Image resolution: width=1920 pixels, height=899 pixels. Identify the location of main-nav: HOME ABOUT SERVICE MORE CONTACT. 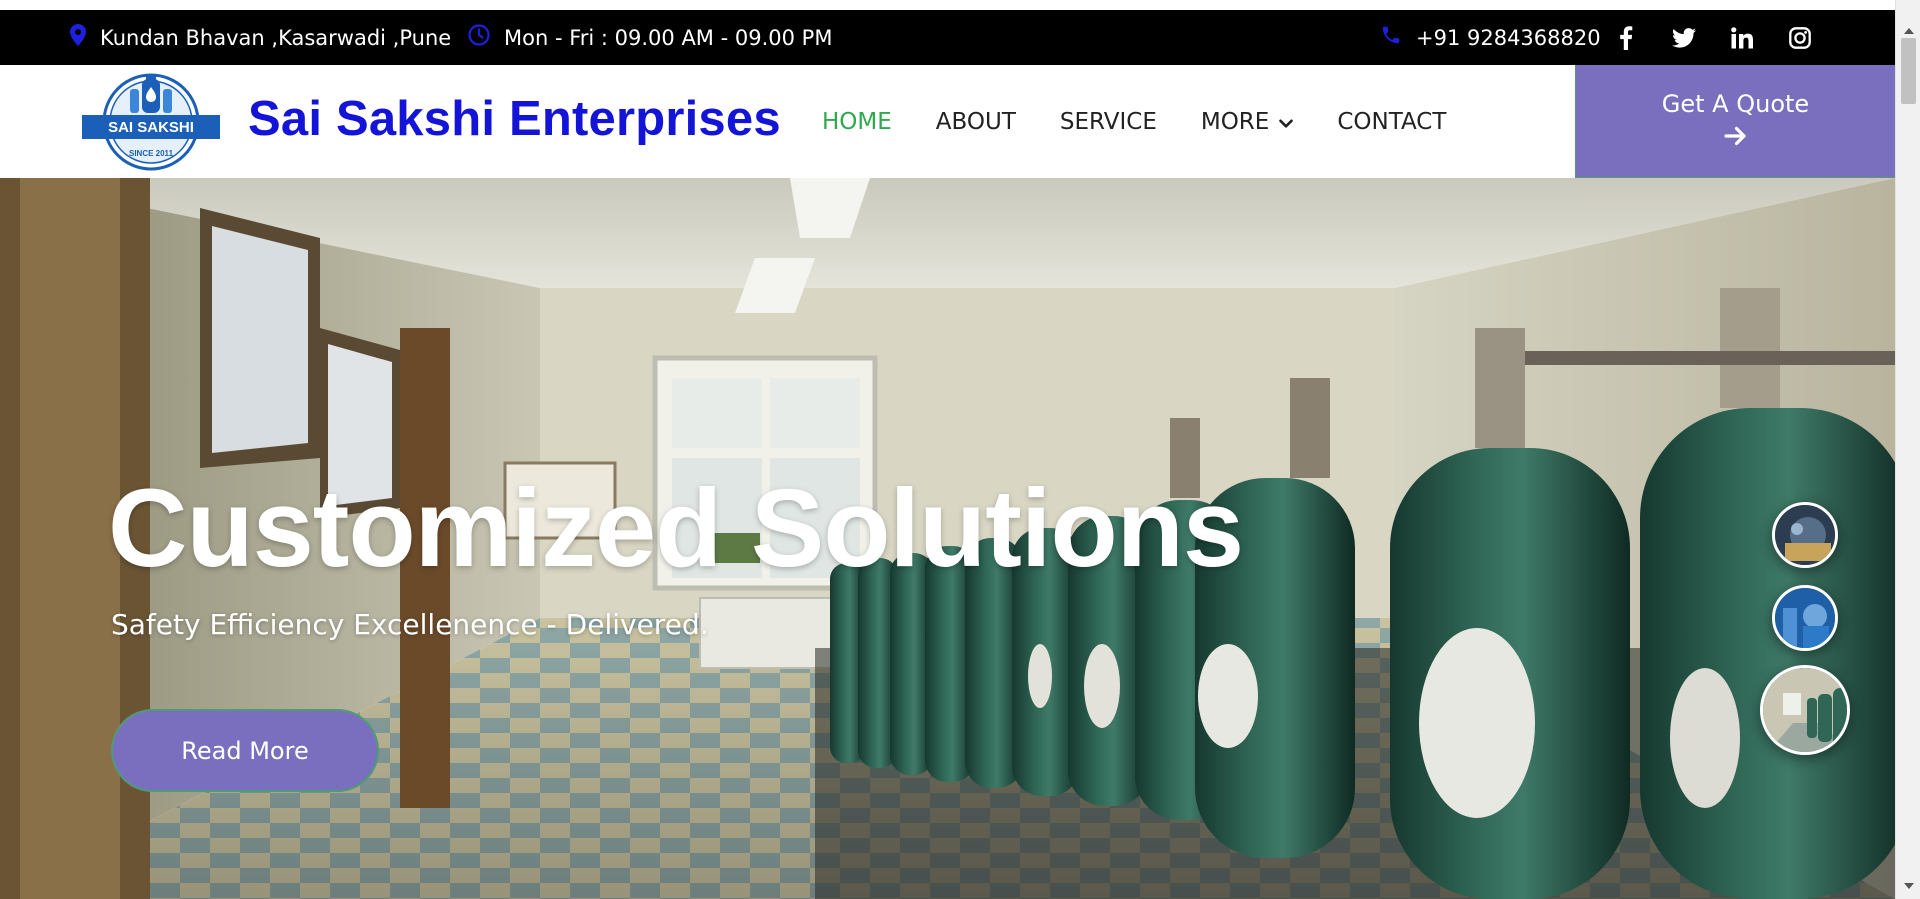
(1134, 121).